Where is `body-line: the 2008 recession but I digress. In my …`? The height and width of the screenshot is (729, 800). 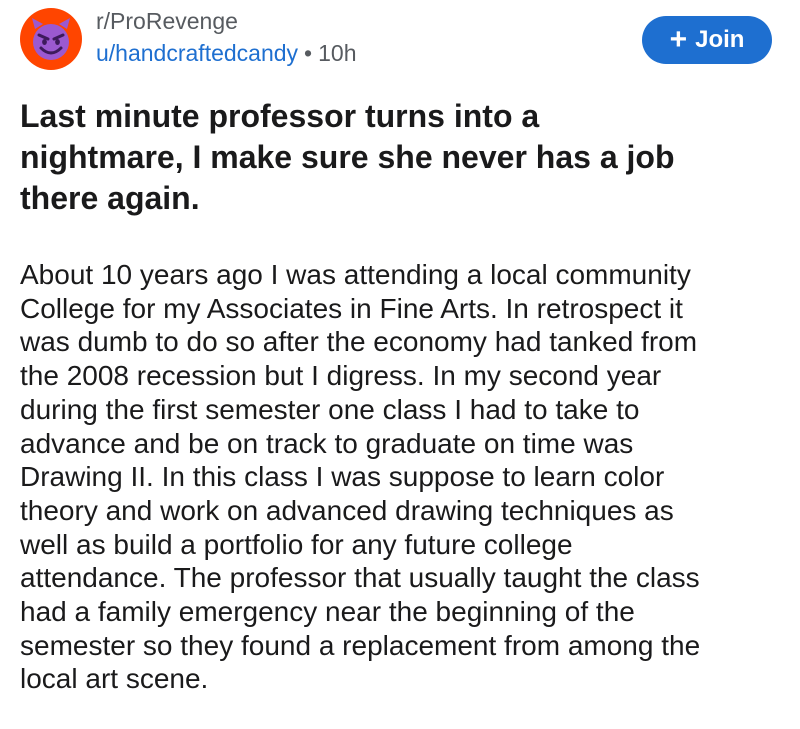 body-line: the 2008 recession but I digress. In my … is located at coordinates (341, 376).